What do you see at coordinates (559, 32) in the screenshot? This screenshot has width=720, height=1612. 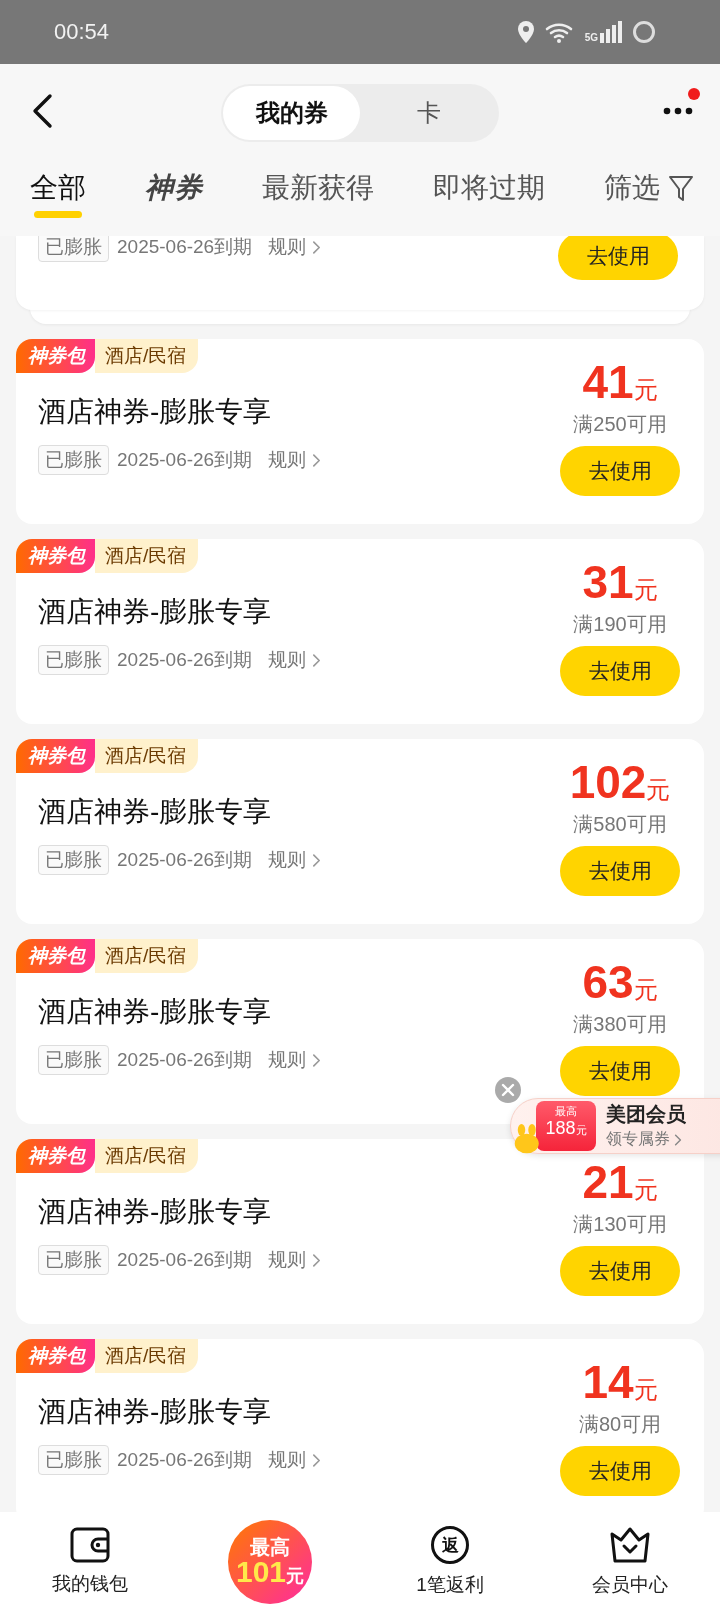 I see `wifi-icon` at bounding box center [559, 32].